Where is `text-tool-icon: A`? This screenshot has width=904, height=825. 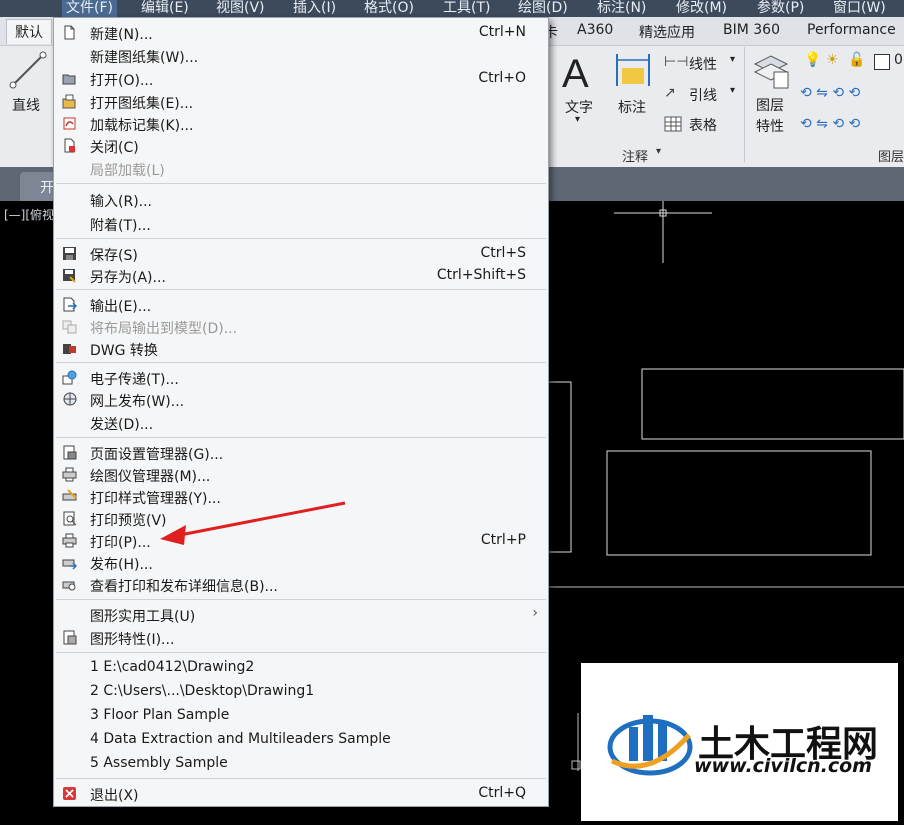 text-tool-icon: A is located at coordinates (575, 74).